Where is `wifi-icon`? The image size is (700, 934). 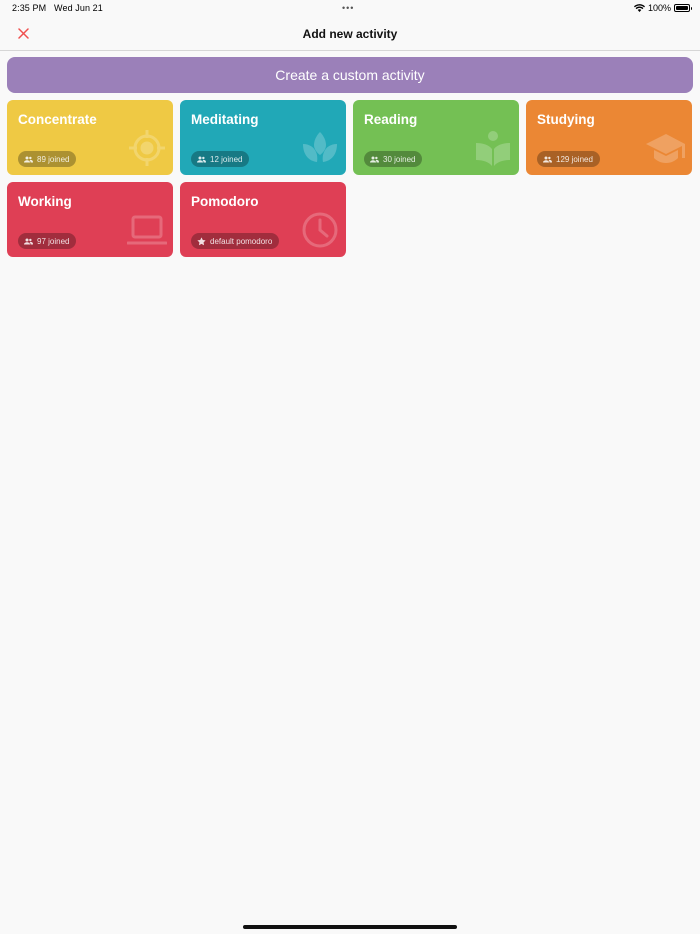
wifi-icon is located at coordinates (639, 8).